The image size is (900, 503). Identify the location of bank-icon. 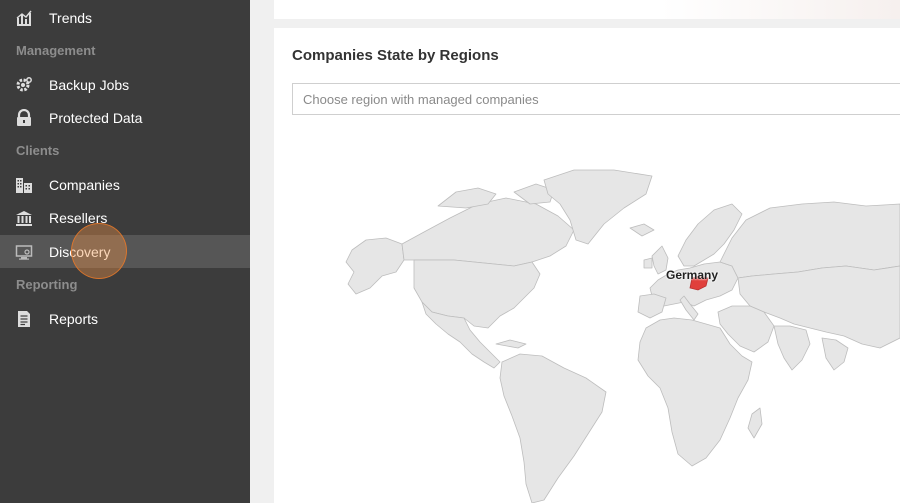
(24, 218).